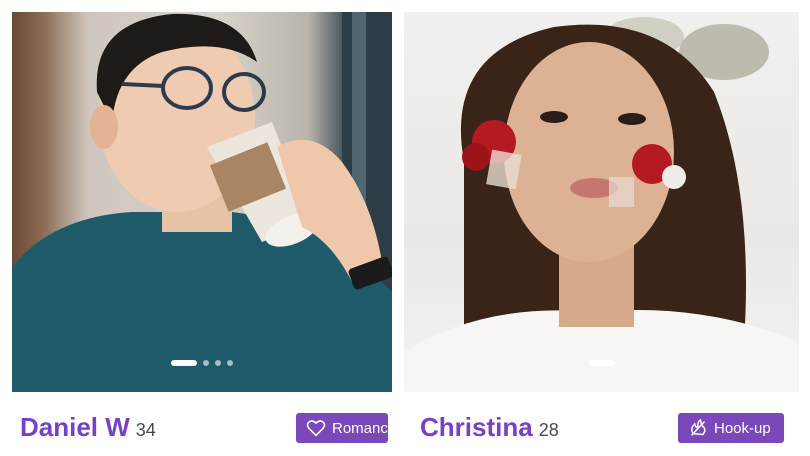  What do you see at coordinates (145, 430) in the screenshot?
I see `profile-age: 34` at bounding box center [145, 430].